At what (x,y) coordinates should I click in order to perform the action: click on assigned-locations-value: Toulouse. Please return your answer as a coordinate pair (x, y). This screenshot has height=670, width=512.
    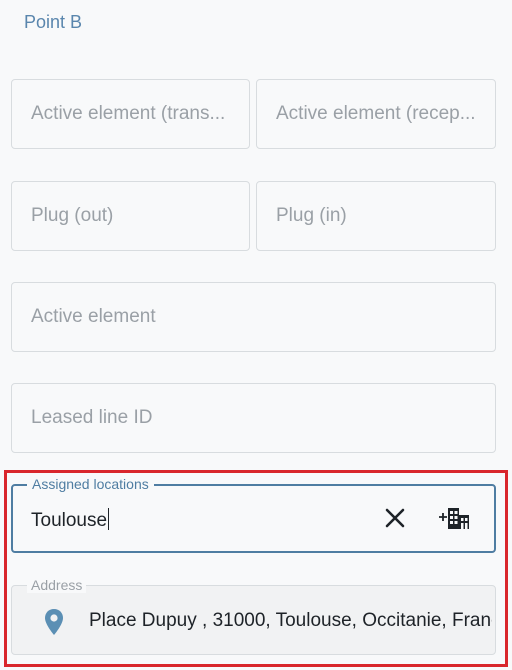
    Looking at the image, I should click on (69, 520).